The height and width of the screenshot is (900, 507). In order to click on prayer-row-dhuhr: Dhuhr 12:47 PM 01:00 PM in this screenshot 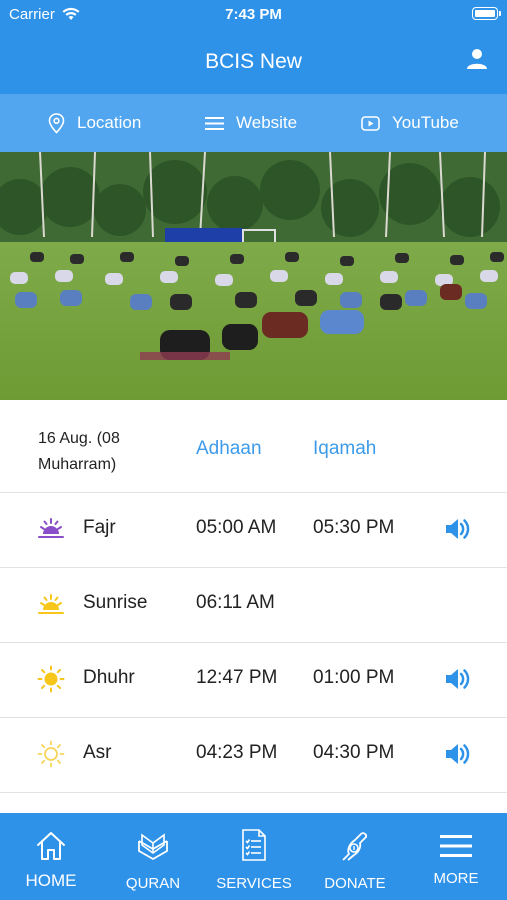, I will do `click(253, 680)`.